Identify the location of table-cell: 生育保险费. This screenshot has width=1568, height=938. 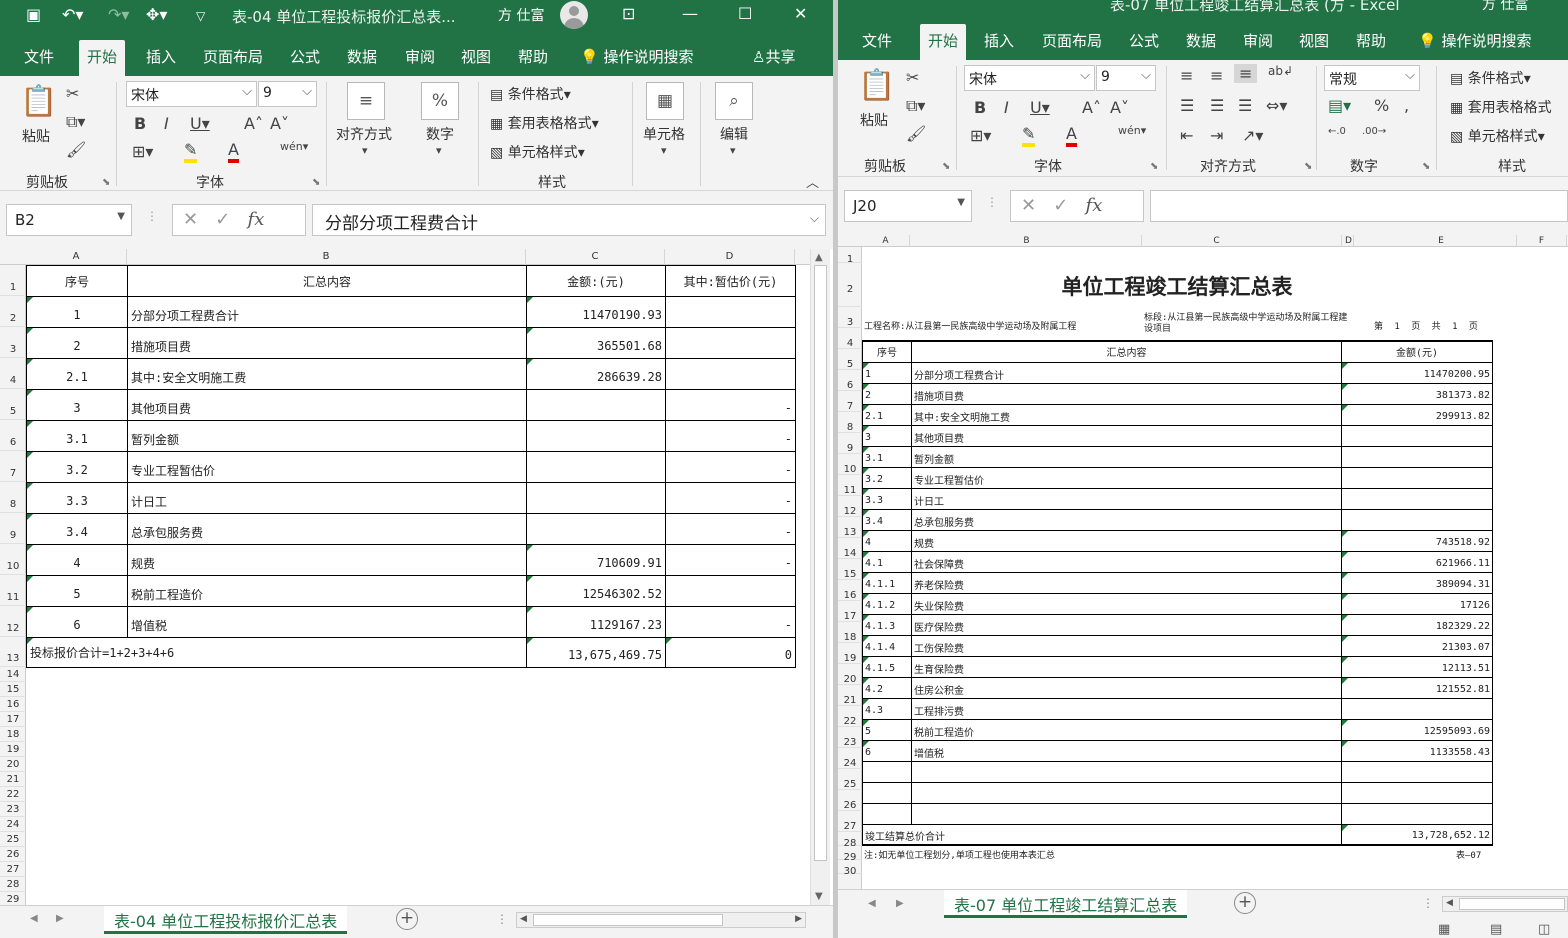
(1126, 666).